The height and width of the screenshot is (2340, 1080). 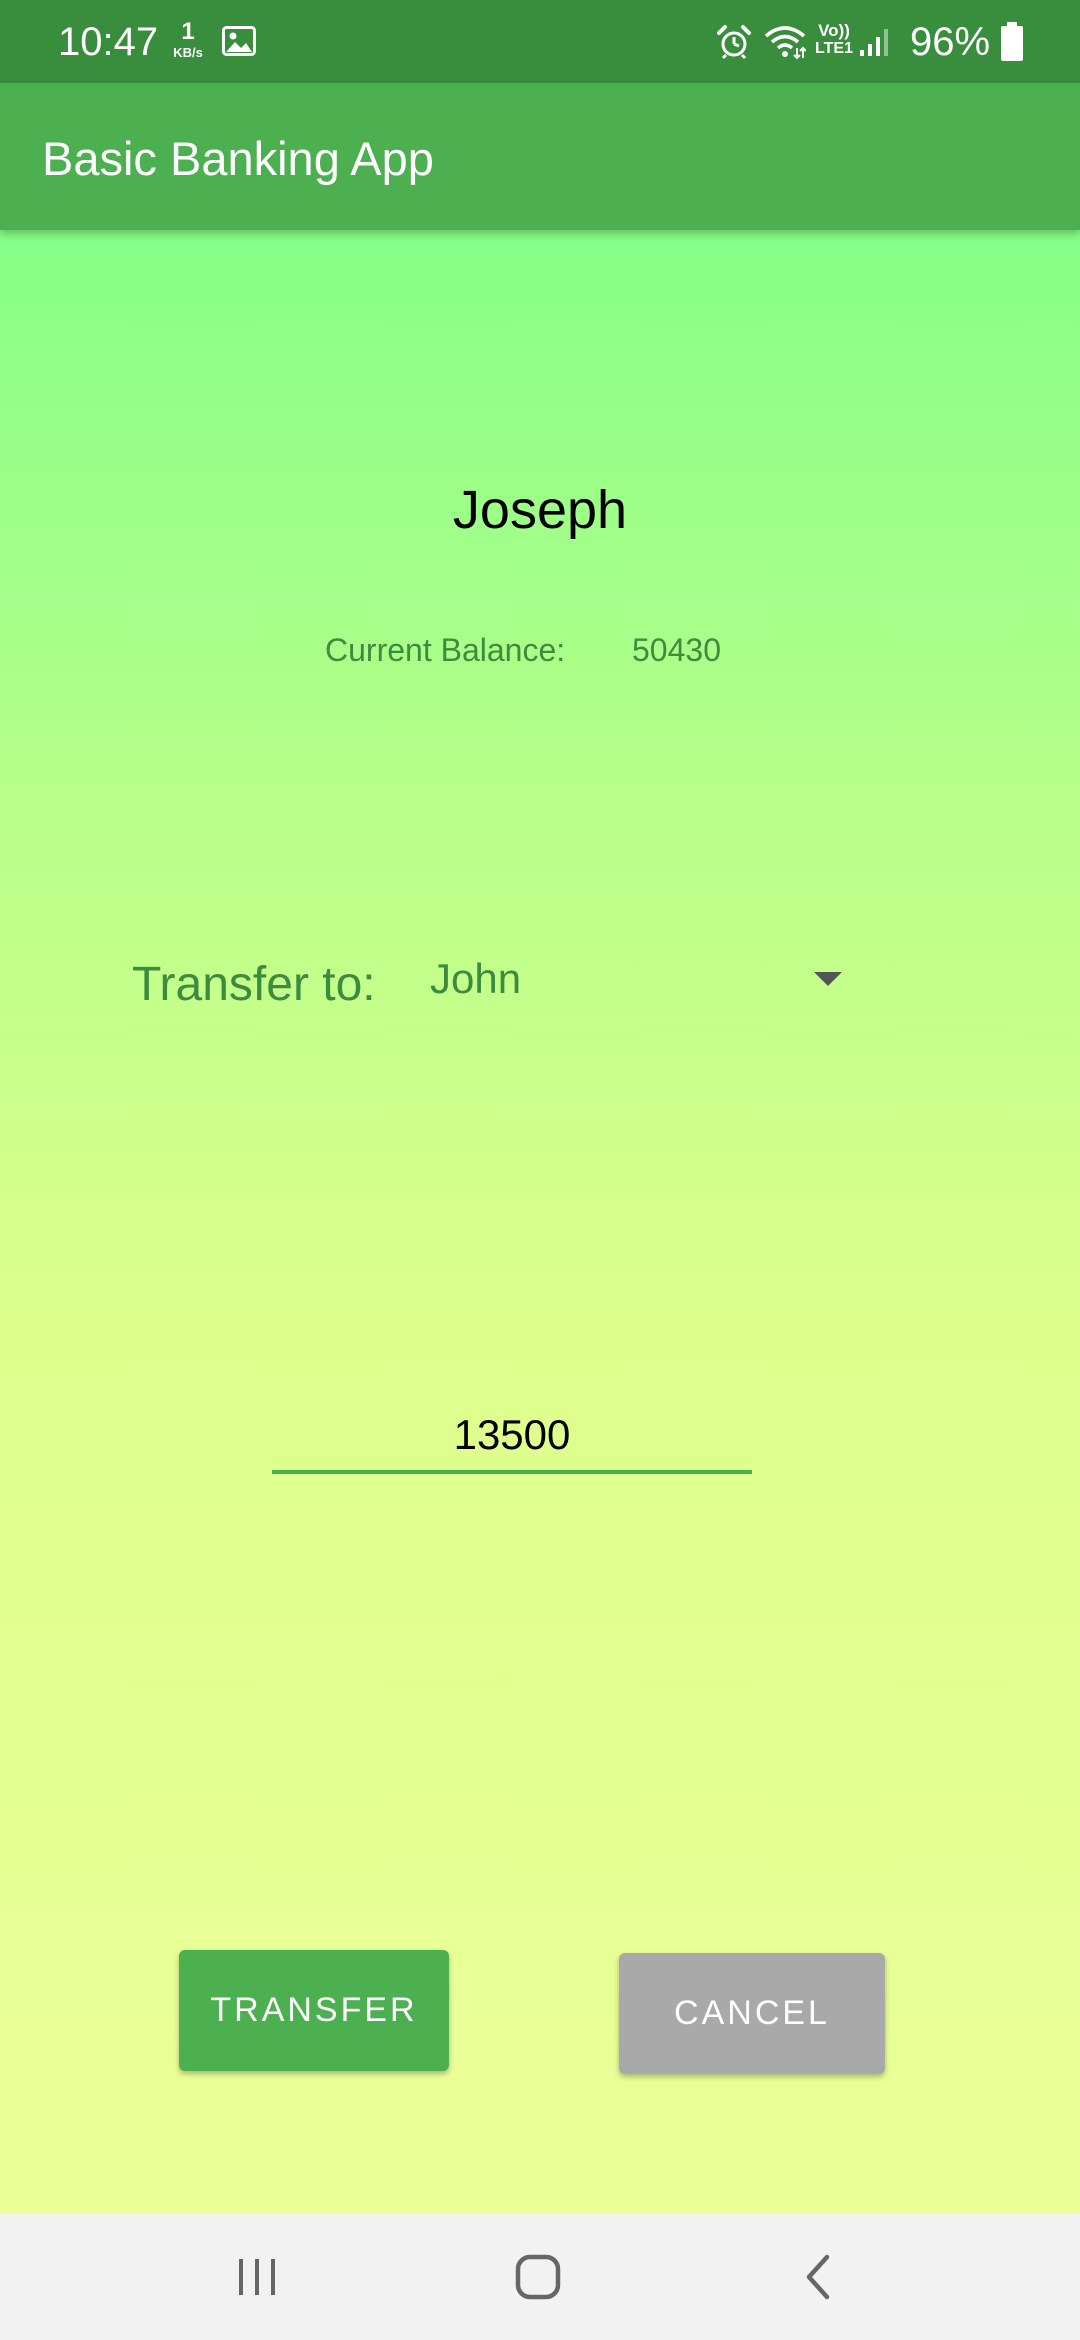 I want to click on amount-input, so click(x=512, y=1437).